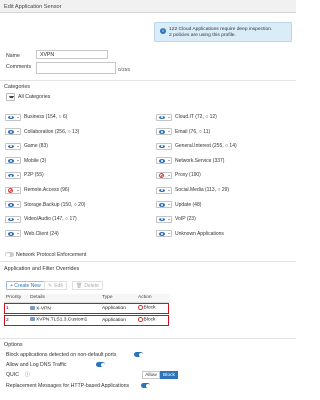 This screenshot has width=320, height=400. Describe the element at coordinates (169, 375) in the screenshot. I see `quic-block-button: Block` at that location.